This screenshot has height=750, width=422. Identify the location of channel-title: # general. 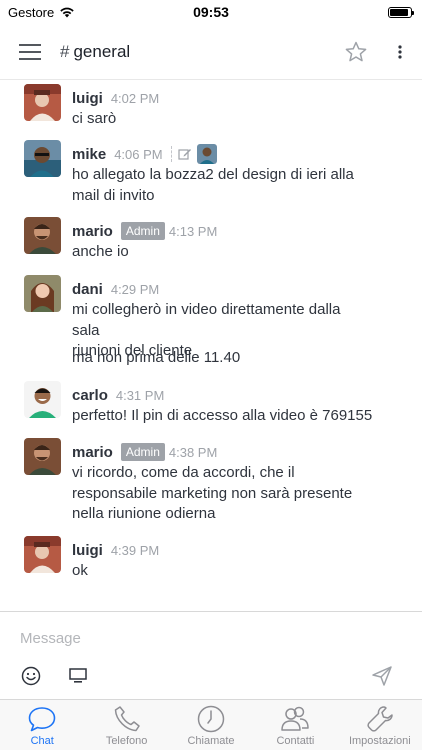
(197, 52).